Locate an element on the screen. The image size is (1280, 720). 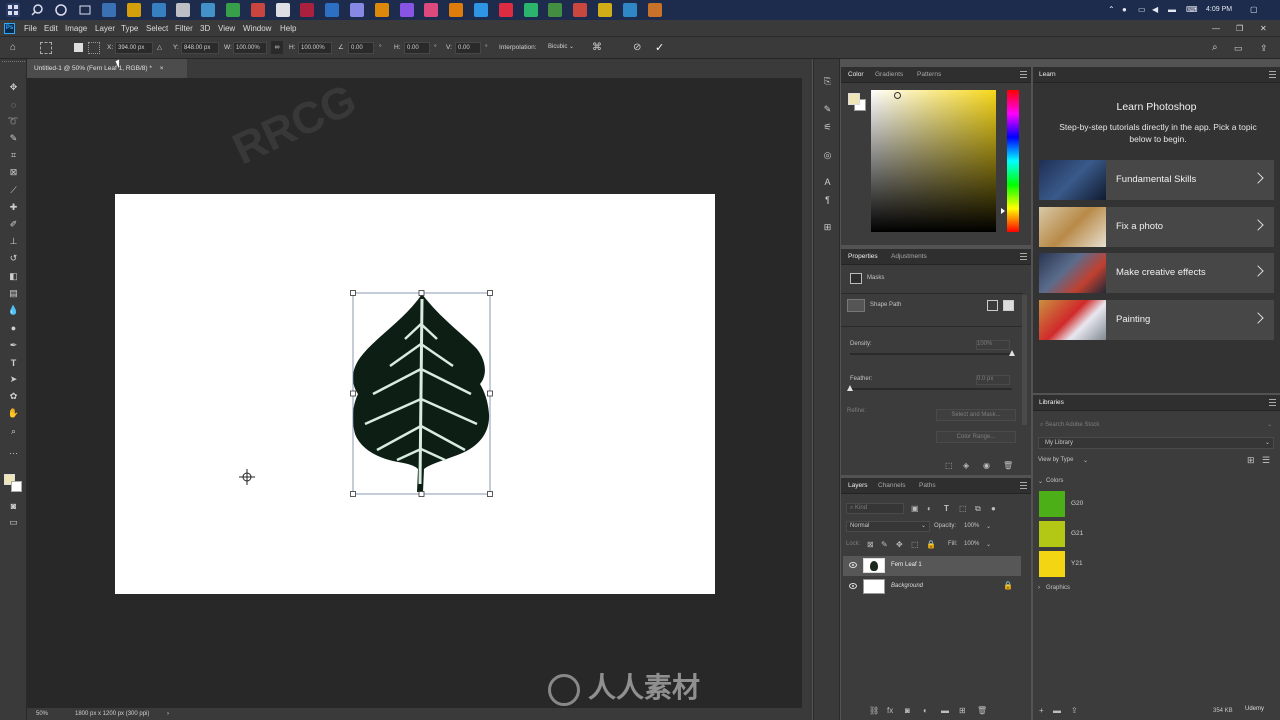
height-field: 100.00% is located at coordinates (315, 48).